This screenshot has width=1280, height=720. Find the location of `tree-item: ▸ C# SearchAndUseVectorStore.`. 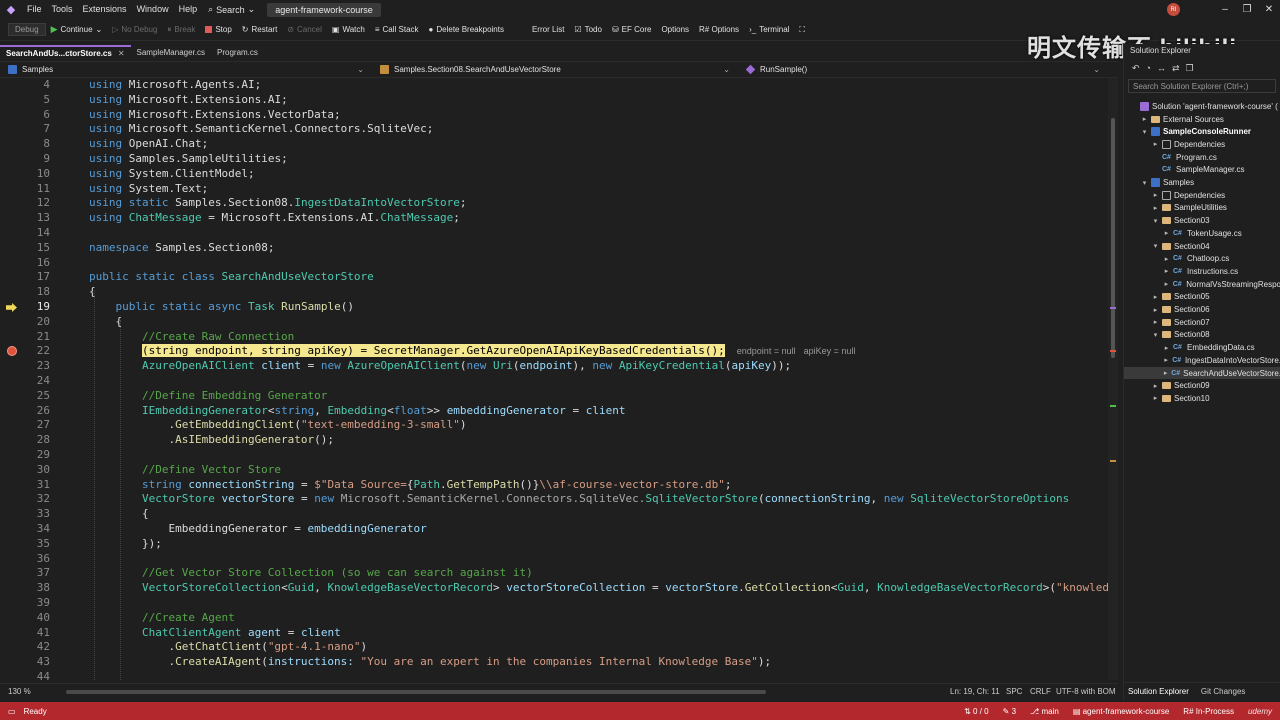

tree-item: ▸ C# SearchAndUseVectorStore. is located at coordinates (1202, 373).